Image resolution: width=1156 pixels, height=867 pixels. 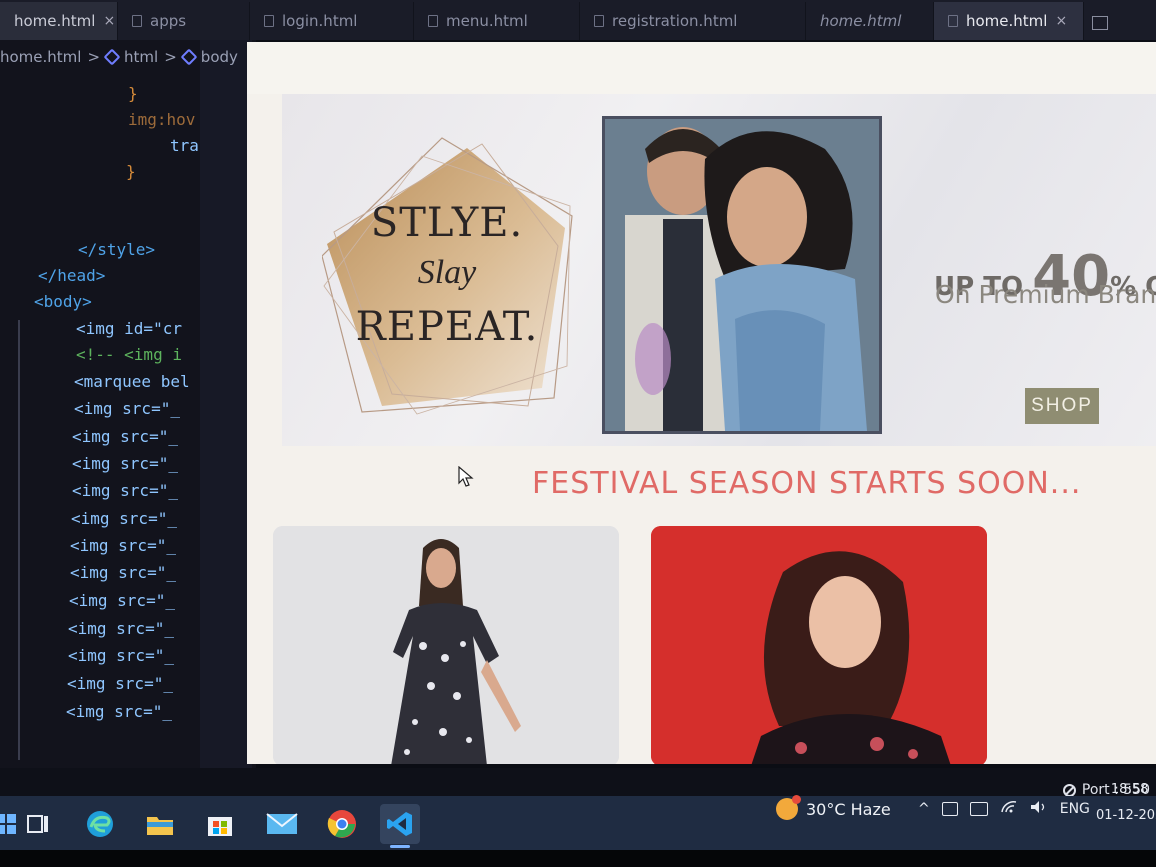 I want to click on page-top-strip, so click(x=701, y=68).